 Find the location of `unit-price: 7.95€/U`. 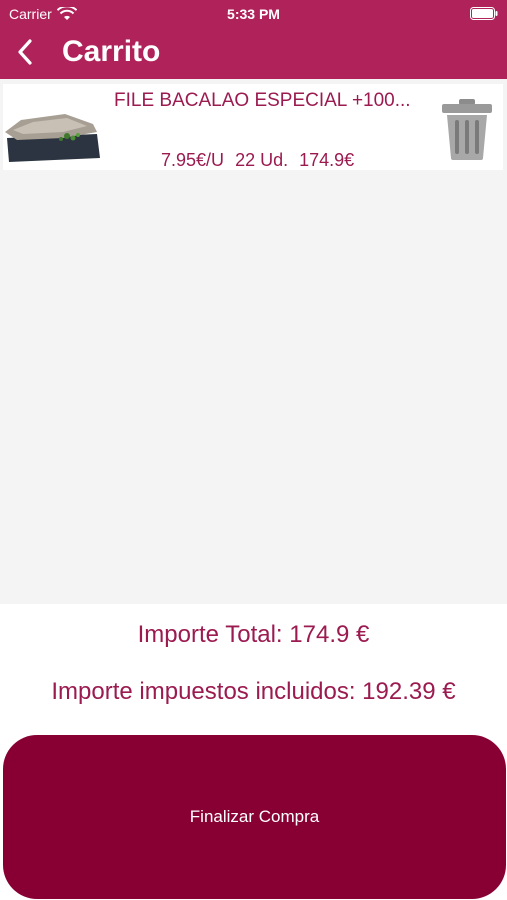

unit-price: 7.95€/U is located at coordinates (193, 160).